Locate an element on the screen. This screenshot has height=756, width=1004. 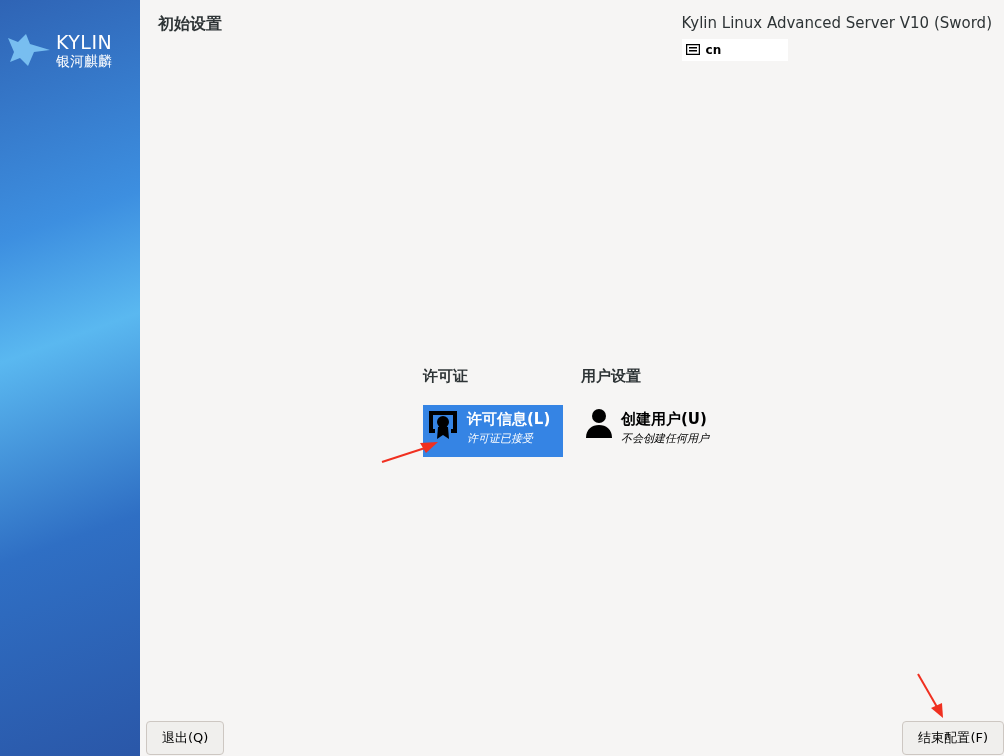
certificate-icon is located at coordinates (443, 424).